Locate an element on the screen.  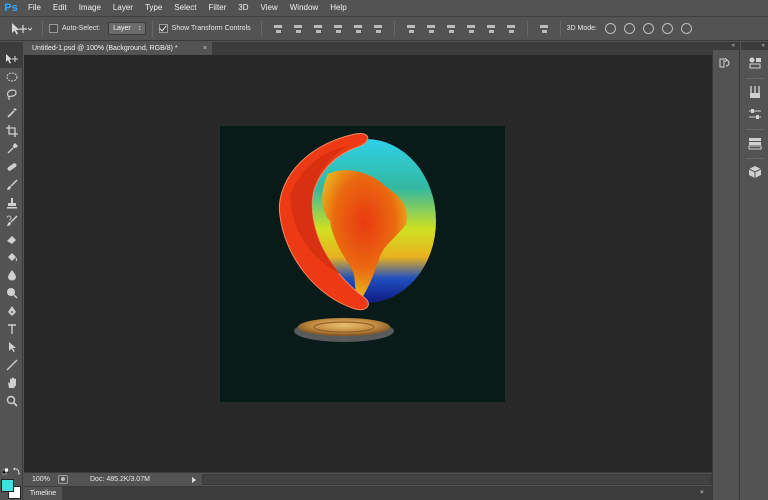
align-bottom-edges-icon is located at coordinates (318, 29).